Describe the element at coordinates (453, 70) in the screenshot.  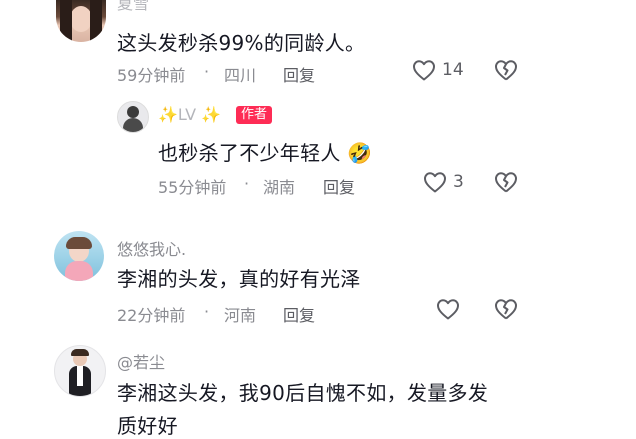
I see `like-count: 14` at that location.